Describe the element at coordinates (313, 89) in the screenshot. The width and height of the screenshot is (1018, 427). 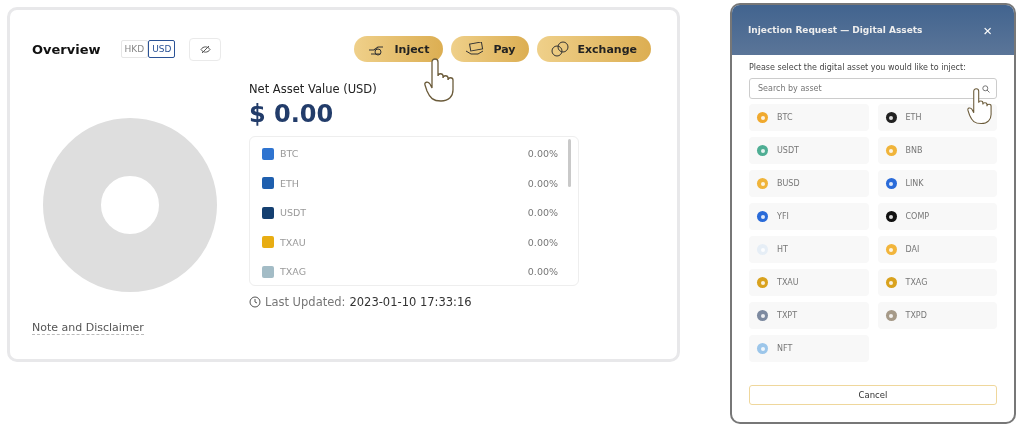
I see `nav-label: Net Asset Value (USD)` at that location.